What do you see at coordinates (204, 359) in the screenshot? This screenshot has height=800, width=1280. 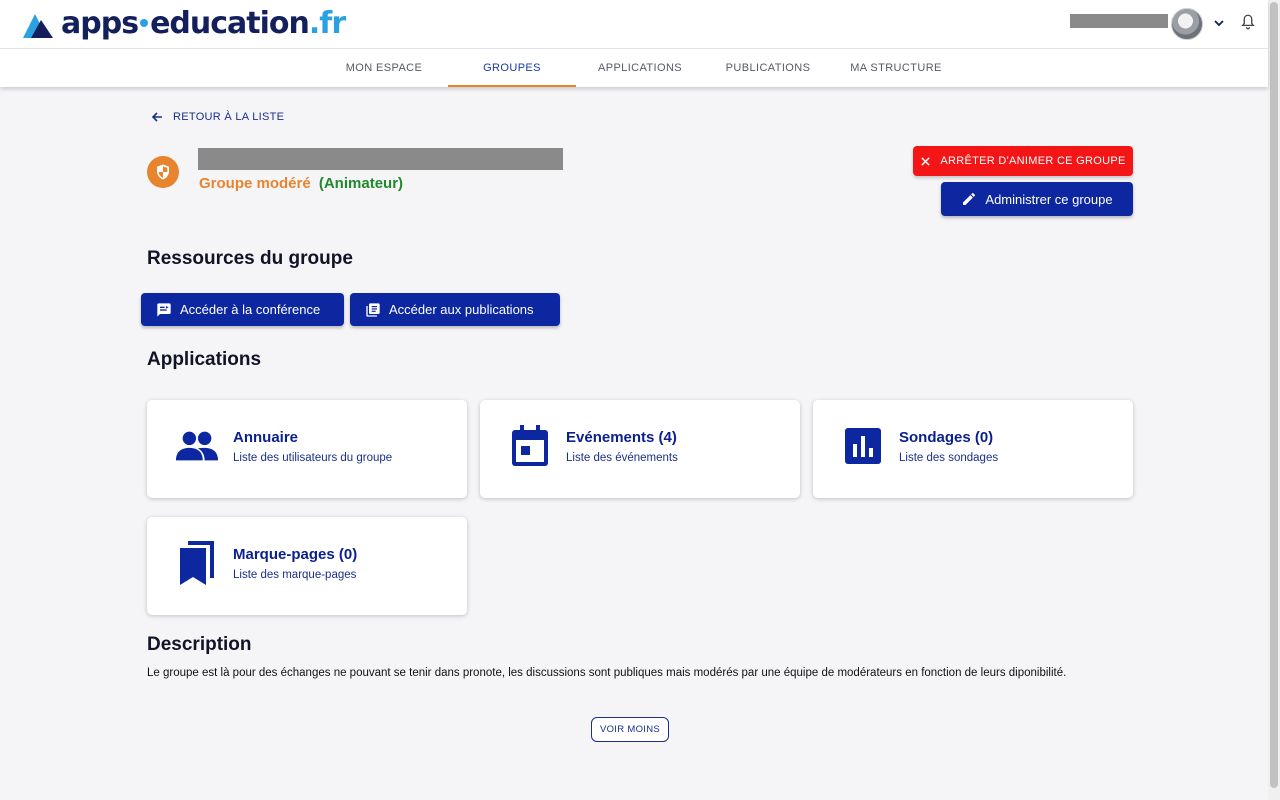 I see `applications-title: Applications` at bounding box center [204, 359].